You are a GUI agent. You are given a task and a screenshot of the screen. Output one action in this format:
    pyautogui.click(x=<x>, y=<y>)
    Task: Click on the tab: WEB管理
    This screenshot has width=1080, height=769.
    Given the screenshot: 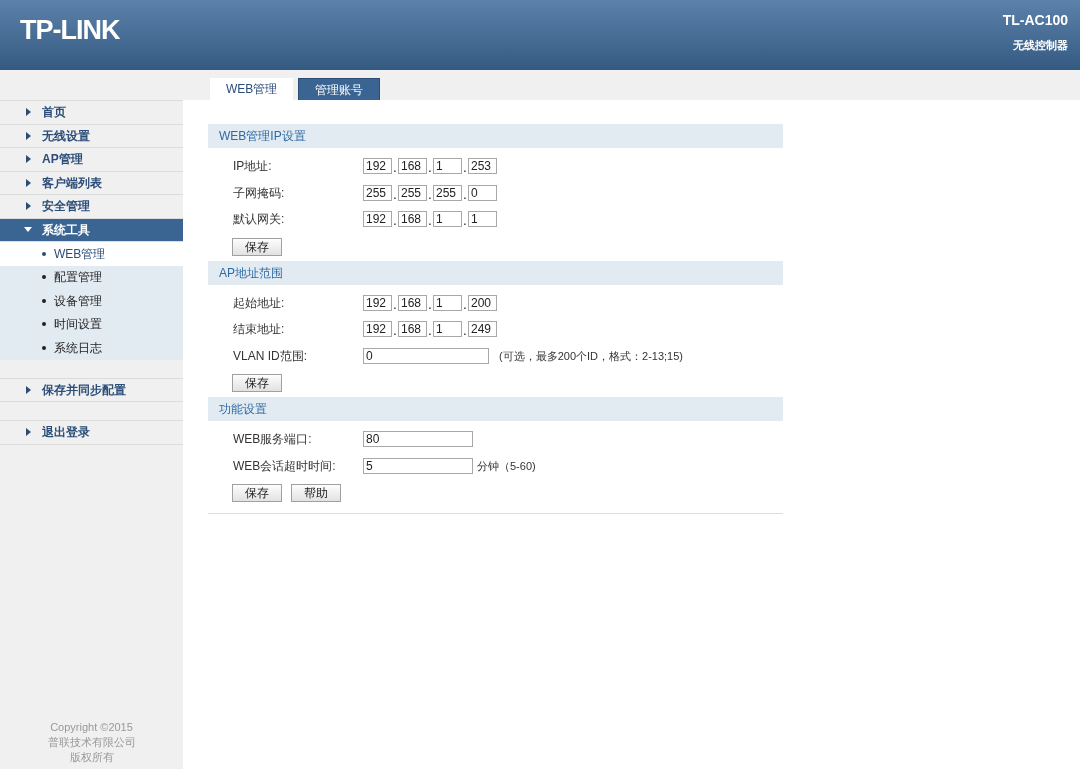 What is the action you would take?
    pyautogui.click(x=252, y=89)
    